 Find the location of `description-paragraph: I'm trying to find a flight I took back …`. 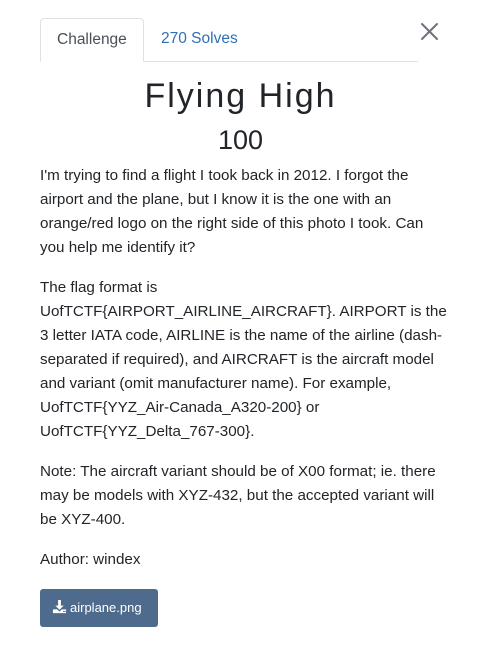

description-paragraph: I'm trying to find a flight I took back … is located at coordinates (232, 211).